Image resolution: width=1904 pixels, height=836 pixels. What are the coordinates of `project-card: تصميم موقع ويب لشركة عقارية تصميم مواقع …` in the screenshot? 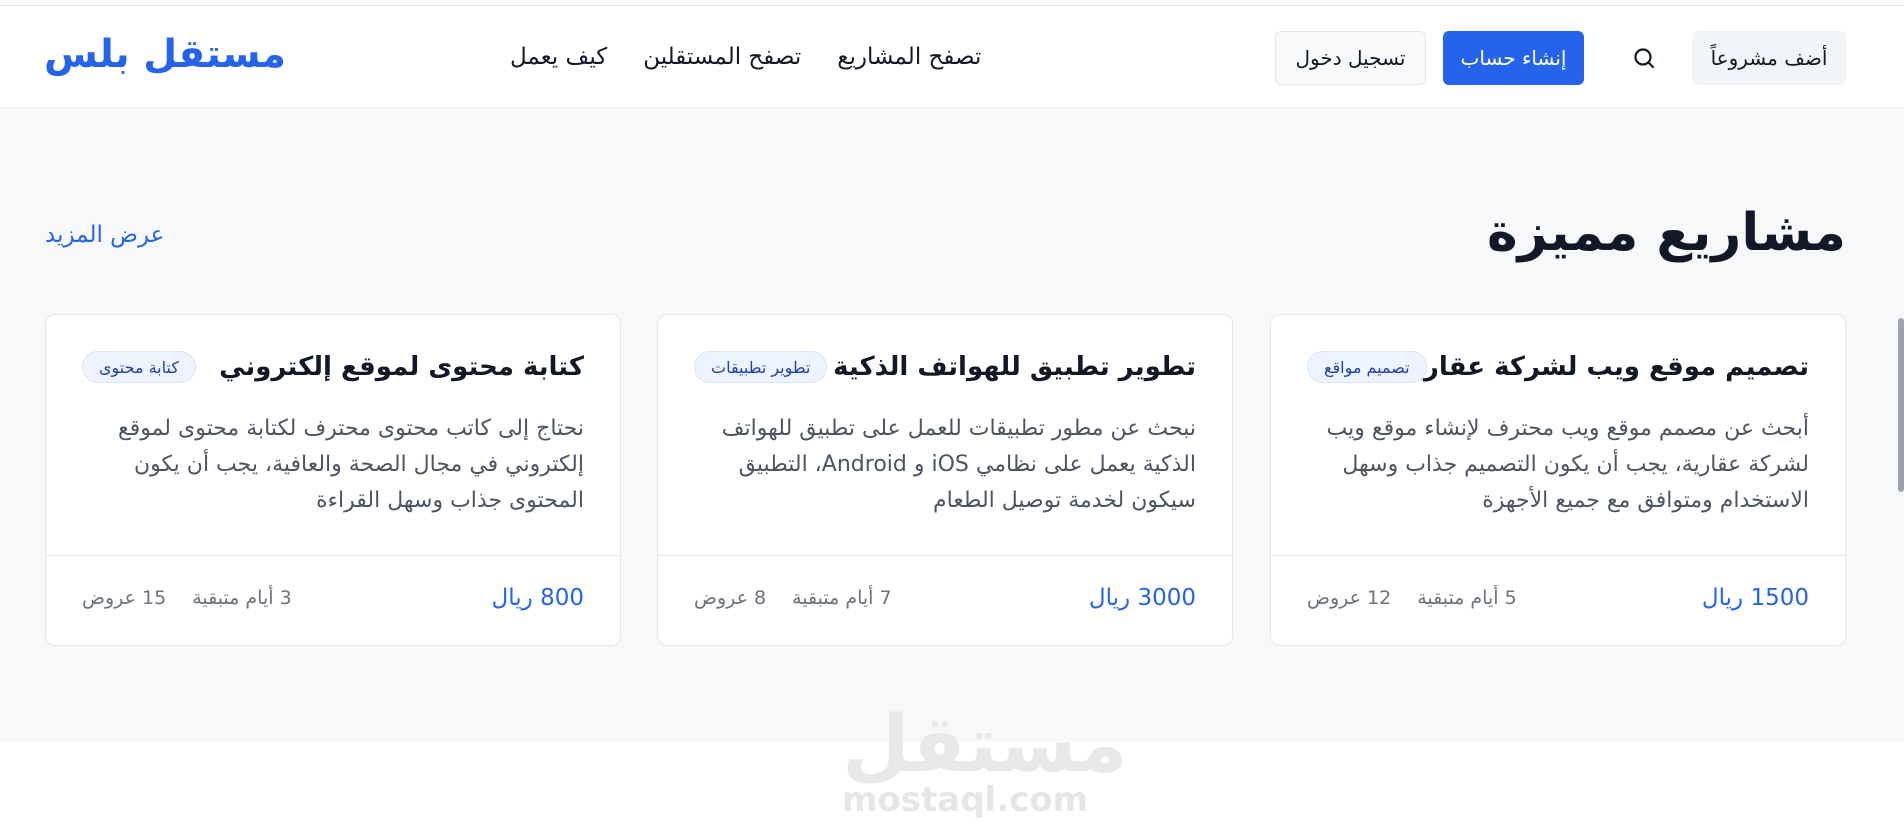 It's located at (1558, 480).